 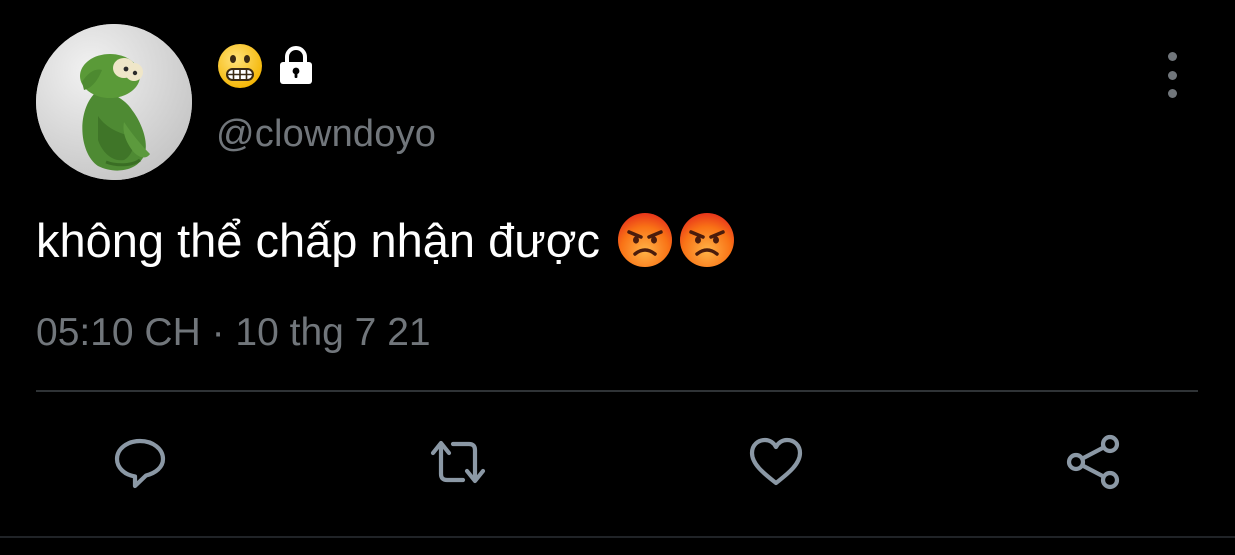 I want to click on tweet-text: không thể chấp nhận được, so click(x=318, y=240).